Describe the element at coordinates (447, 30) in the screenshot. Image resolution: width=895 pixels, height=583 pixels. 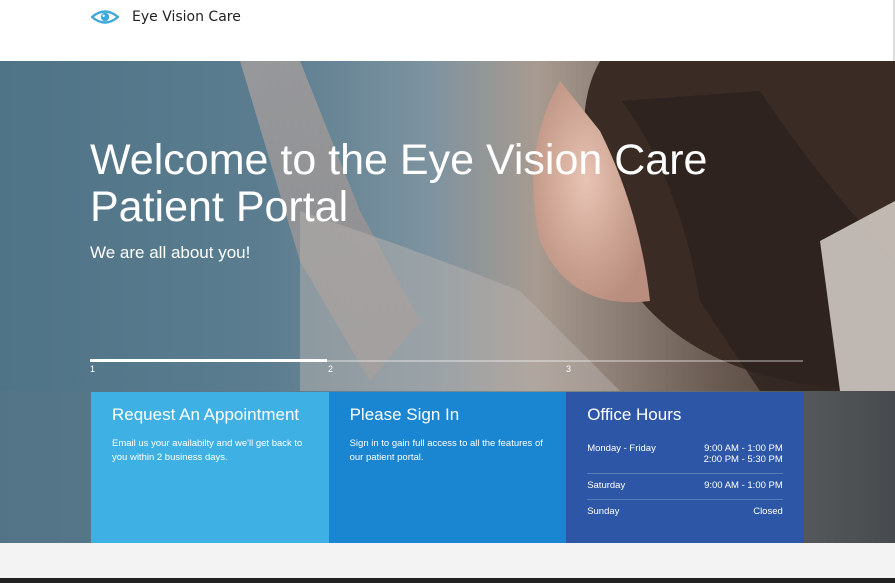
I see `site-header: Eye Vision Care` at that location.